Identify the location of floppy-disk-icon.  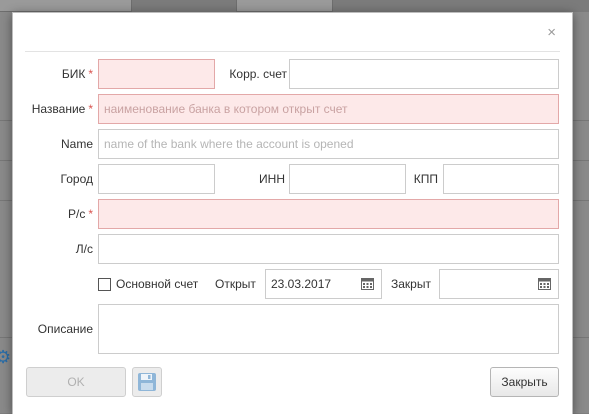
(147, 382).